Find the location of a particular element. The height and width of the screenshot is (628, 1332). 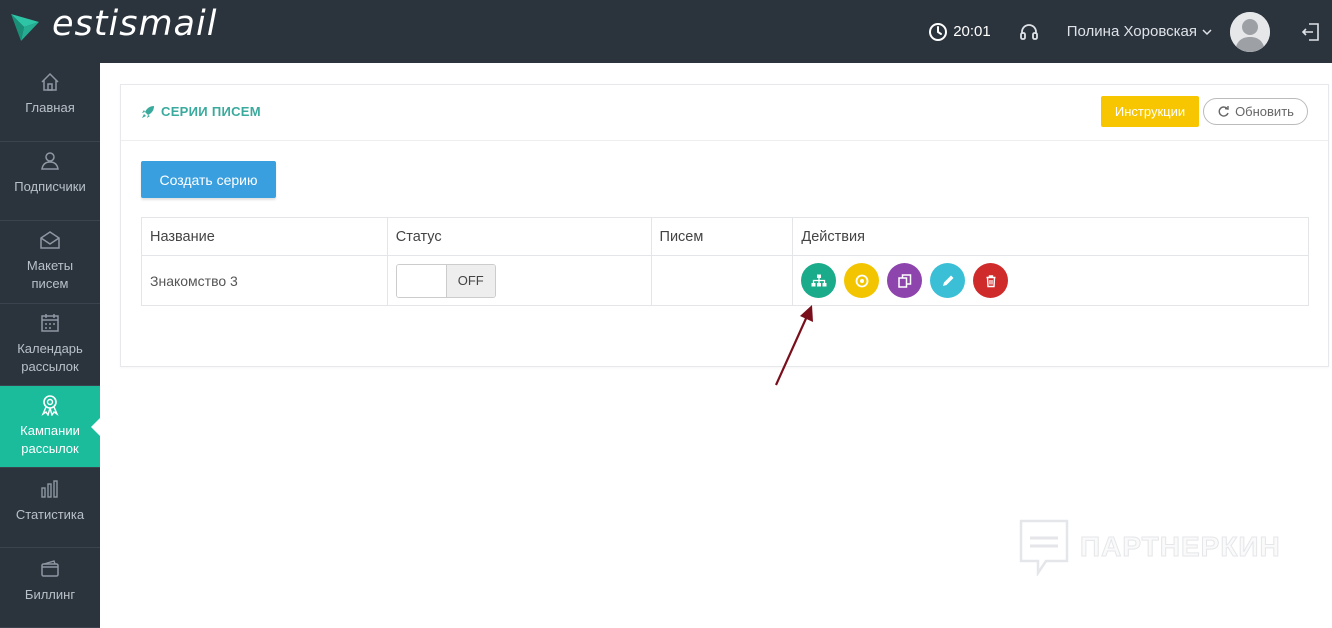

sidebar-item-campaigns: Кампании рассылок is located at coordinates (50, 427).